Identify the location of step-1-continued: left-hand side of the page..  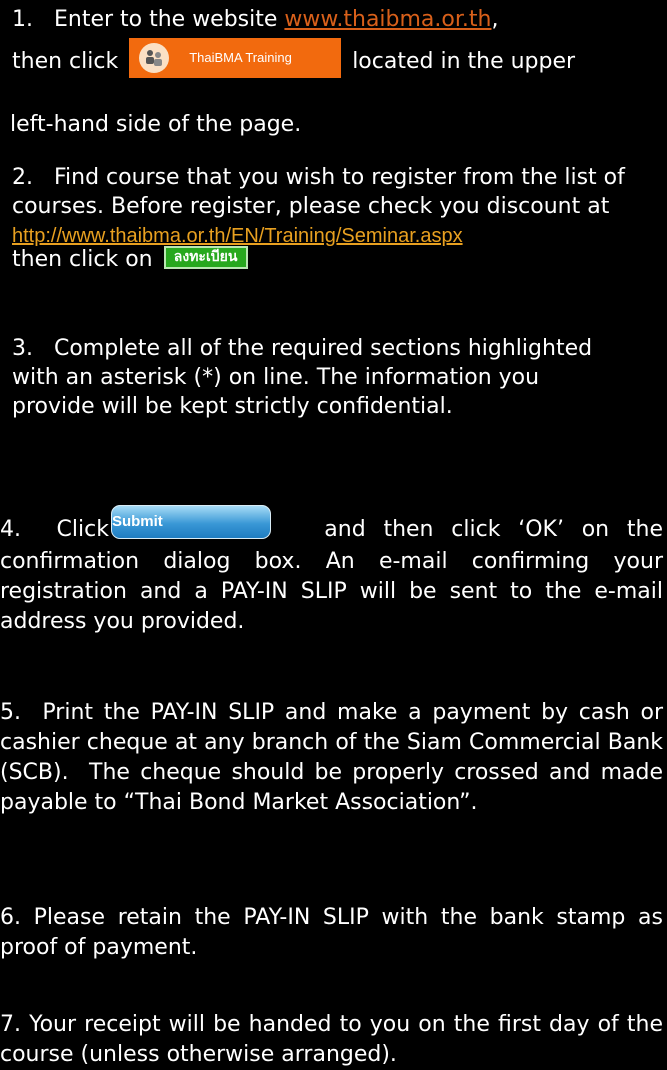
(156, 124).